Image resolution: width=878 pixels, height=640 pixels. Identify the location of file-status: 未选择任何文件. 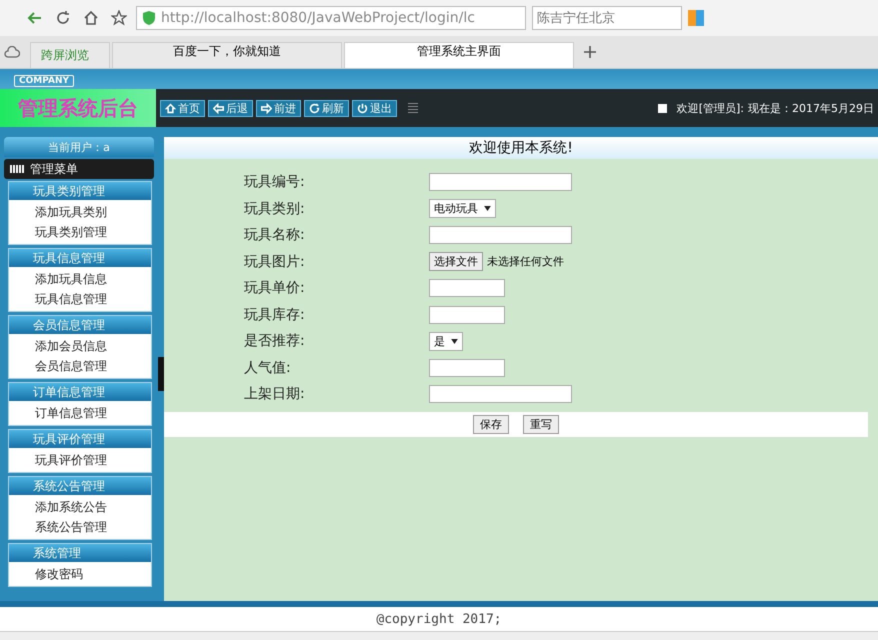
(525, 262).